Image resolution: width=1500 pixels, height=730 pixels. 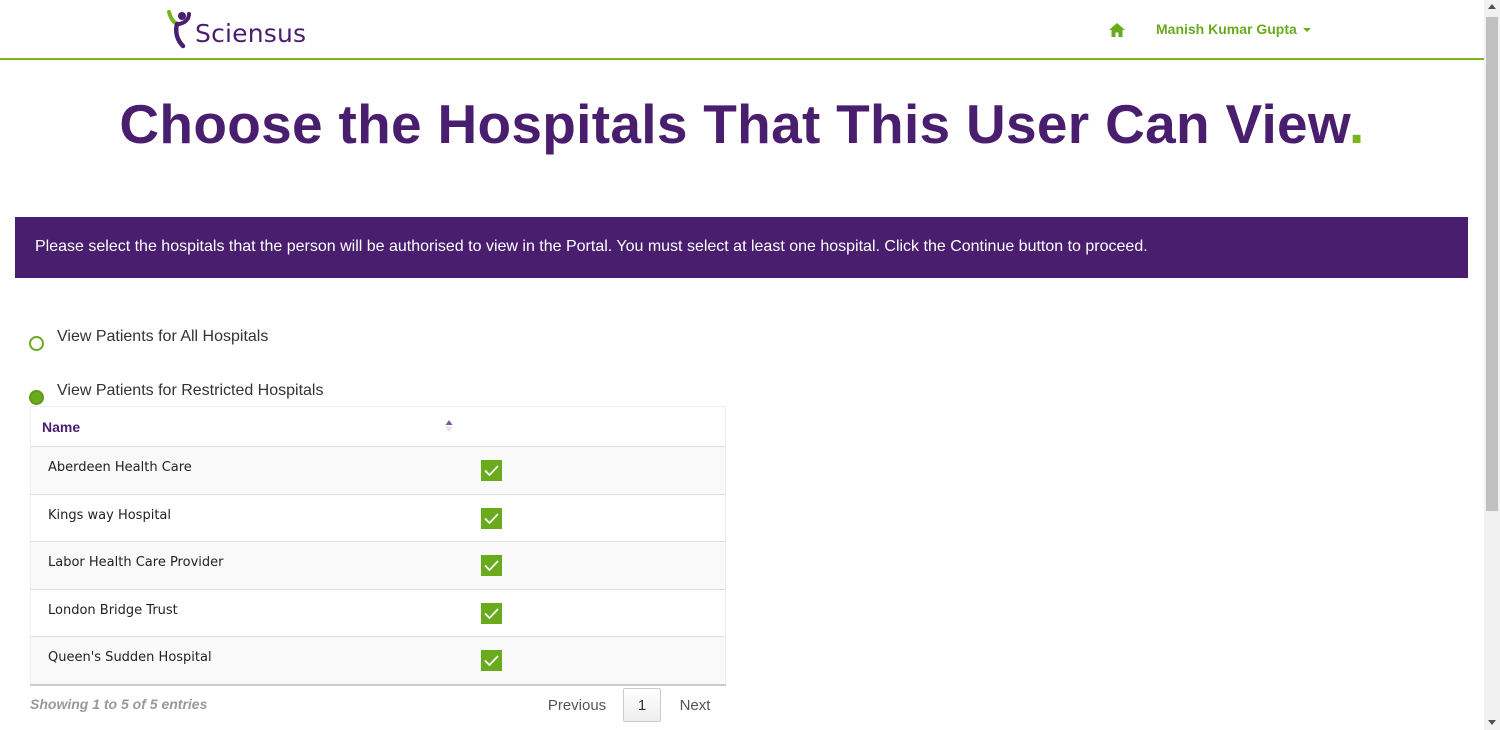 I want to click on table-info: Showing 1 to 5 of 5 entries, so click(x=119, y=704).